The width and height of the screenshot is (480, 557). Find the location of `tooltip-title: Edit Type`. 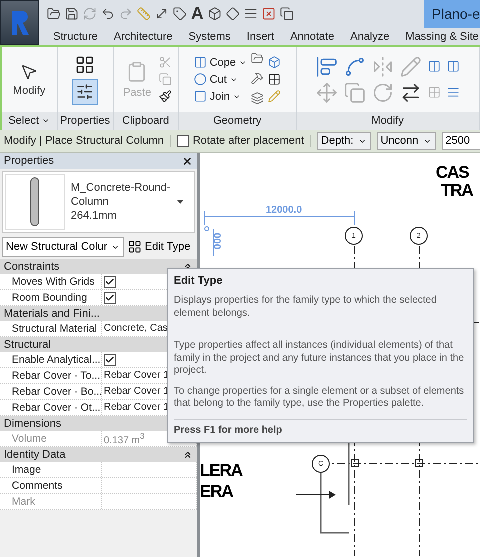

tooltip-title: Edit Type is located at coordinates (199, 281).